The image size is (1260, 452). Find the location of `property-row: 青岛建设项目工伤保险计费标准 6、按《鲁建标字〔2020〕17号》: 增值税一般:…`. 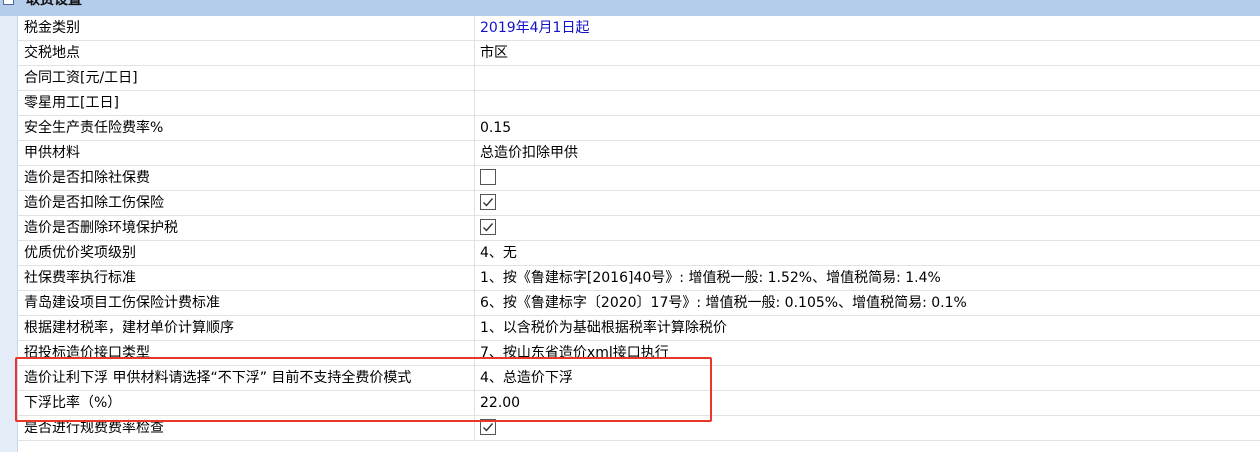

property-row: 青岛建设项目工伤保险计费标准 6、按《鲁建标字〔2020〕17号》: 增值税一般:… is located at coordinates (639, 303).